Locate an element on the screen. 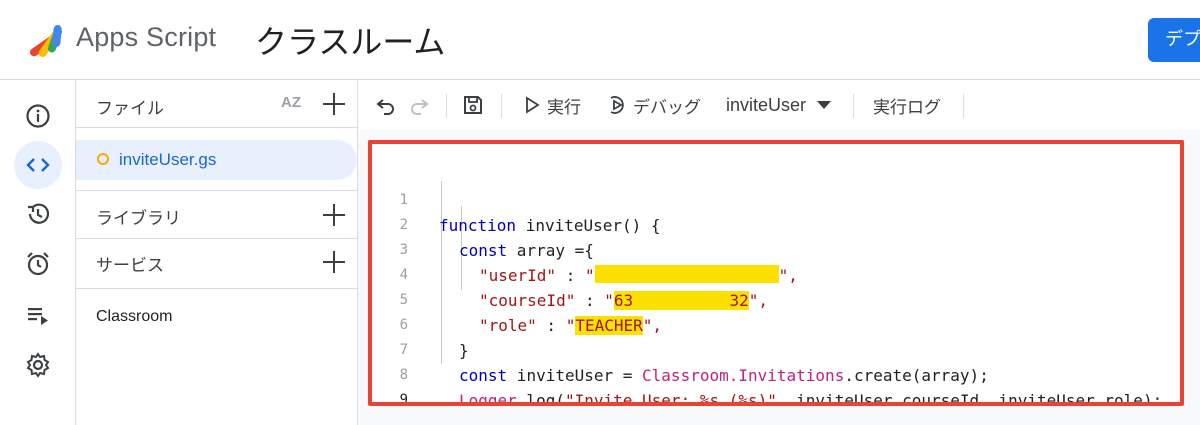 This screenshot has width=1200, height=425. gear-icon is located at coordinates (38, 365).